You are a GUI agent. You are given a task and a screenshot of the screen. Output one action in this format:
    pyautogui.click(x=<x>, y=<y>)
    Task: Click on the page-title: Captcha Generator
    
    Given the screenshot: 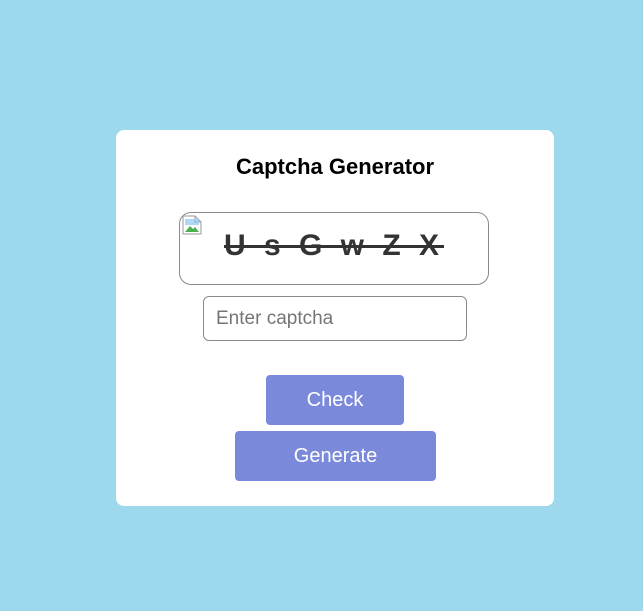 What is the action you would take?
    pyautogui.click(x=335, y=166)
    